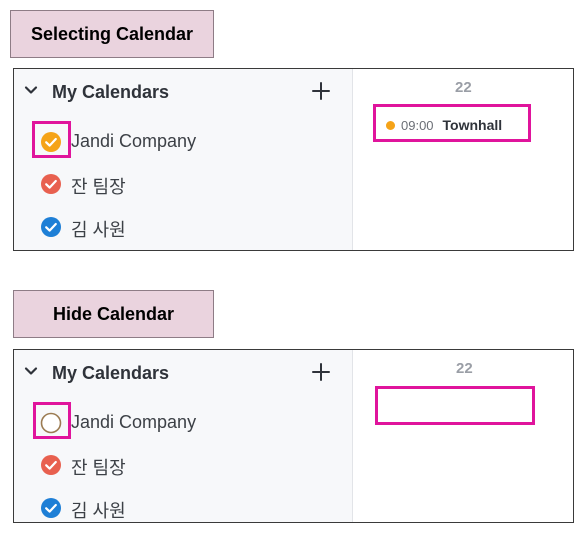 The image size is (586, 535). What do you see at coordinates (390, 125) in the screenshot?
I see `event-dot-icon` at bounding box center [390, 125].